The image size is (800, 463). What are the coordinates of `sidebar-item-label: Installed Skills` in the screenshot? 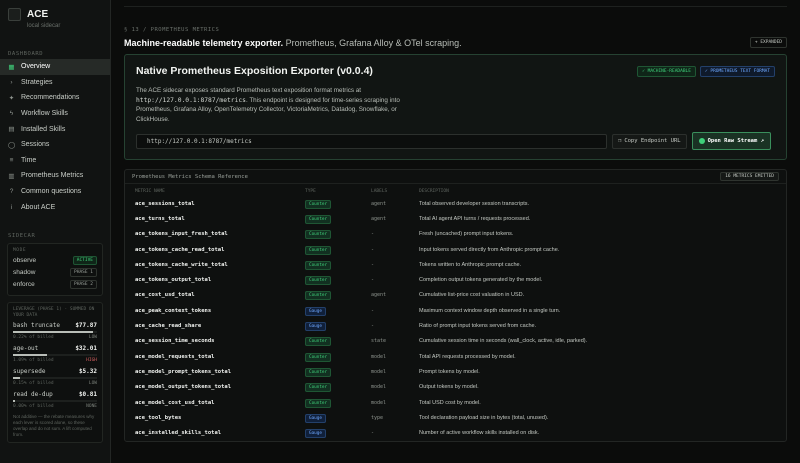 It's located at (43, 129).